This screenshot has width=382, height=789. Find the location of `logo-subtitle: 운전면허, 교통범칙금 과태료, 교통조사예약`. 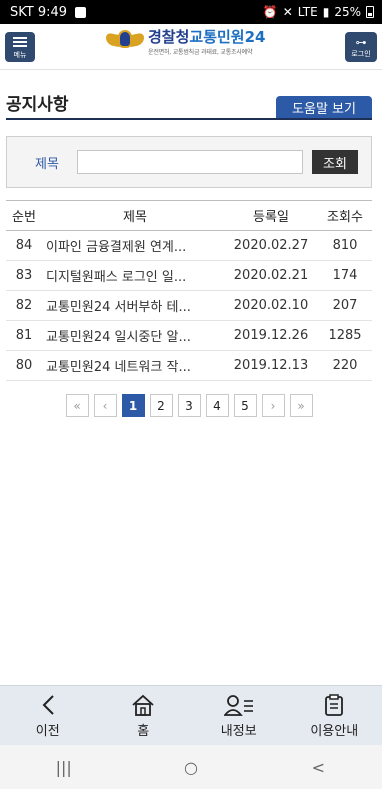

logo-subtitle: 운전면허, 교통범칙금 과태료, 교통조사예약 is located at coordinates (200, 52).